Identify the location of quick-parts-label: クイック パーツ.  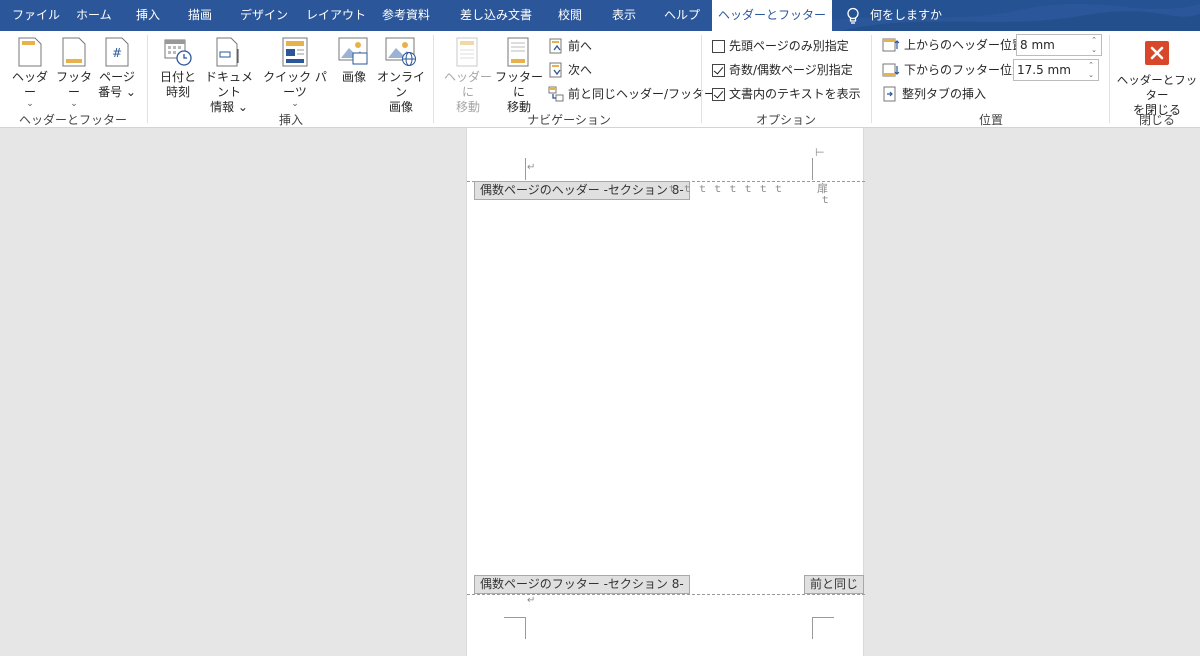
(295, 84).